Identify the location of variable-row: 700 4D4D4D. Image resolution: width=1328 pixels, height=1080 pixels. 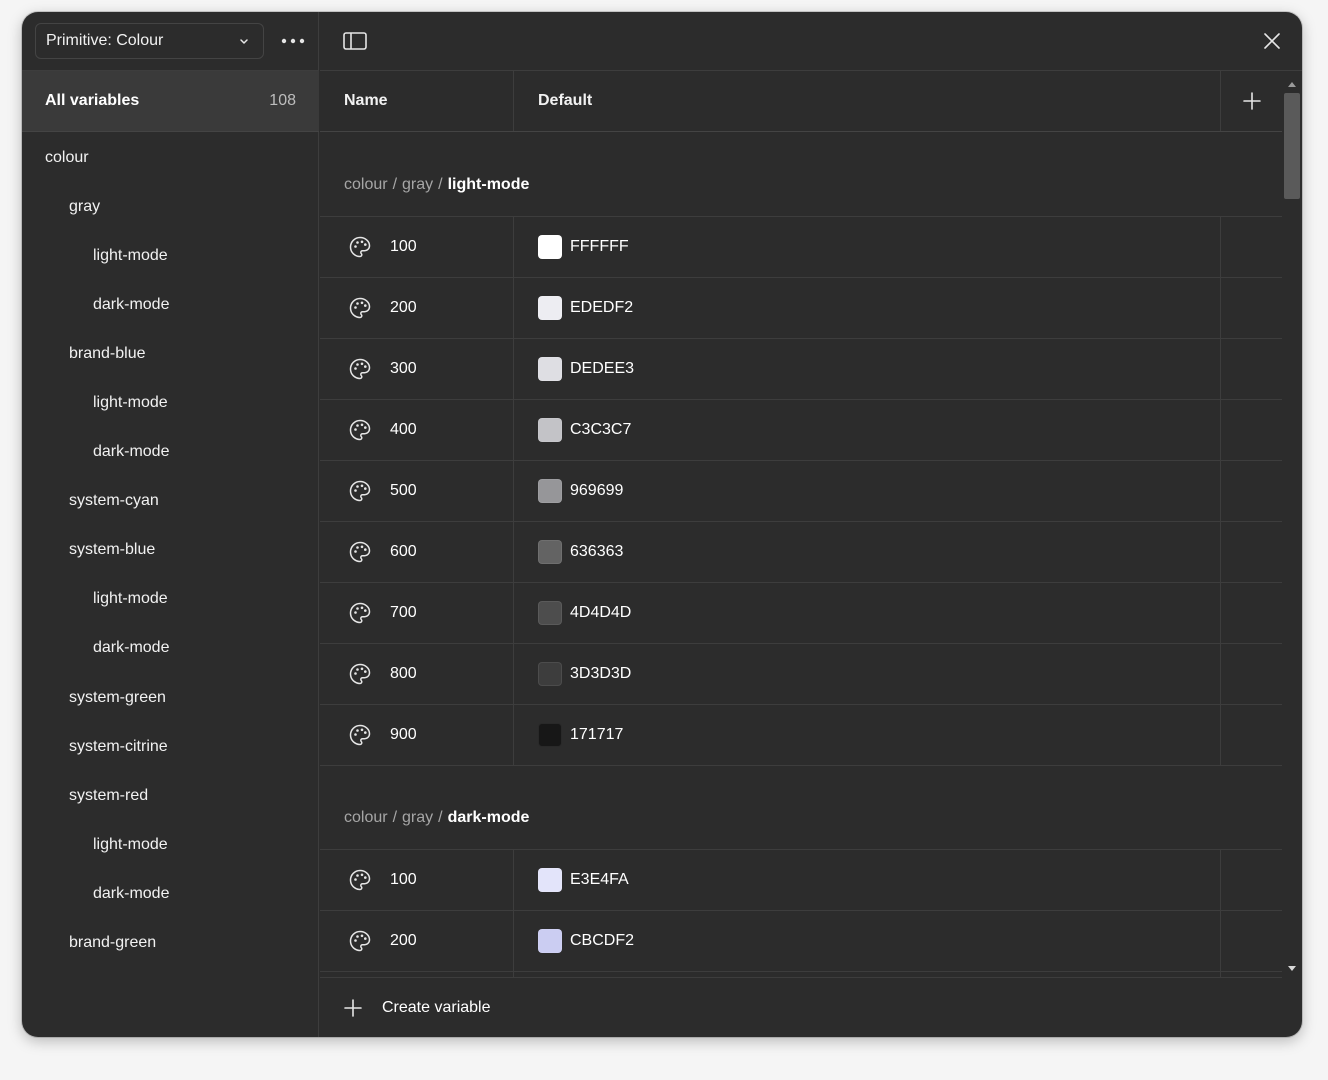
(801, 613).